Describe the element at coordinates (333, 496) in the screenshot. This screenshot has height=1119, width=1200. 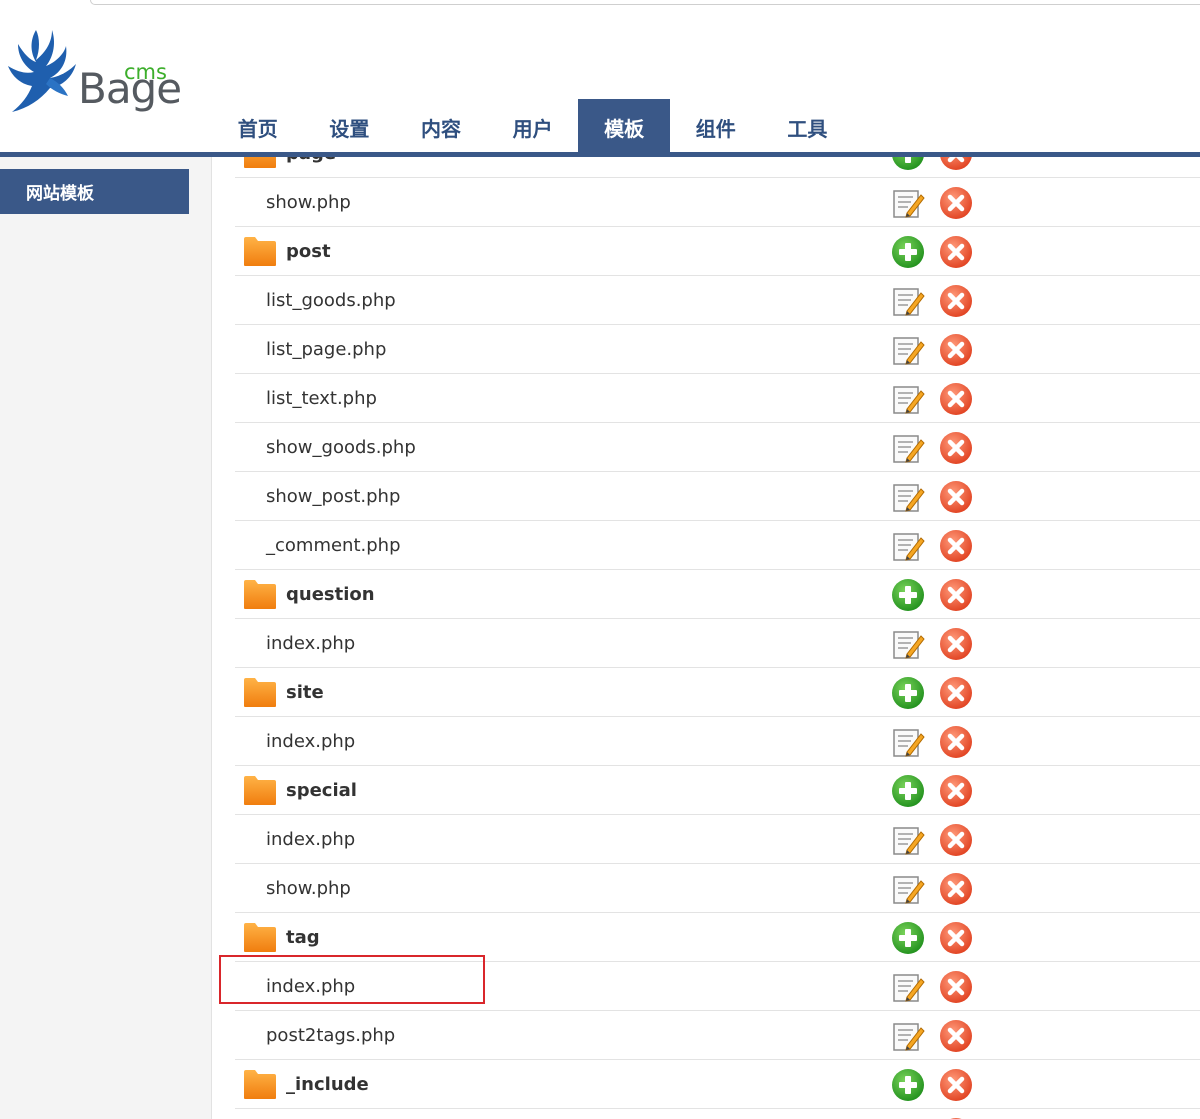
I see `file-name: show_post.php` at that location.